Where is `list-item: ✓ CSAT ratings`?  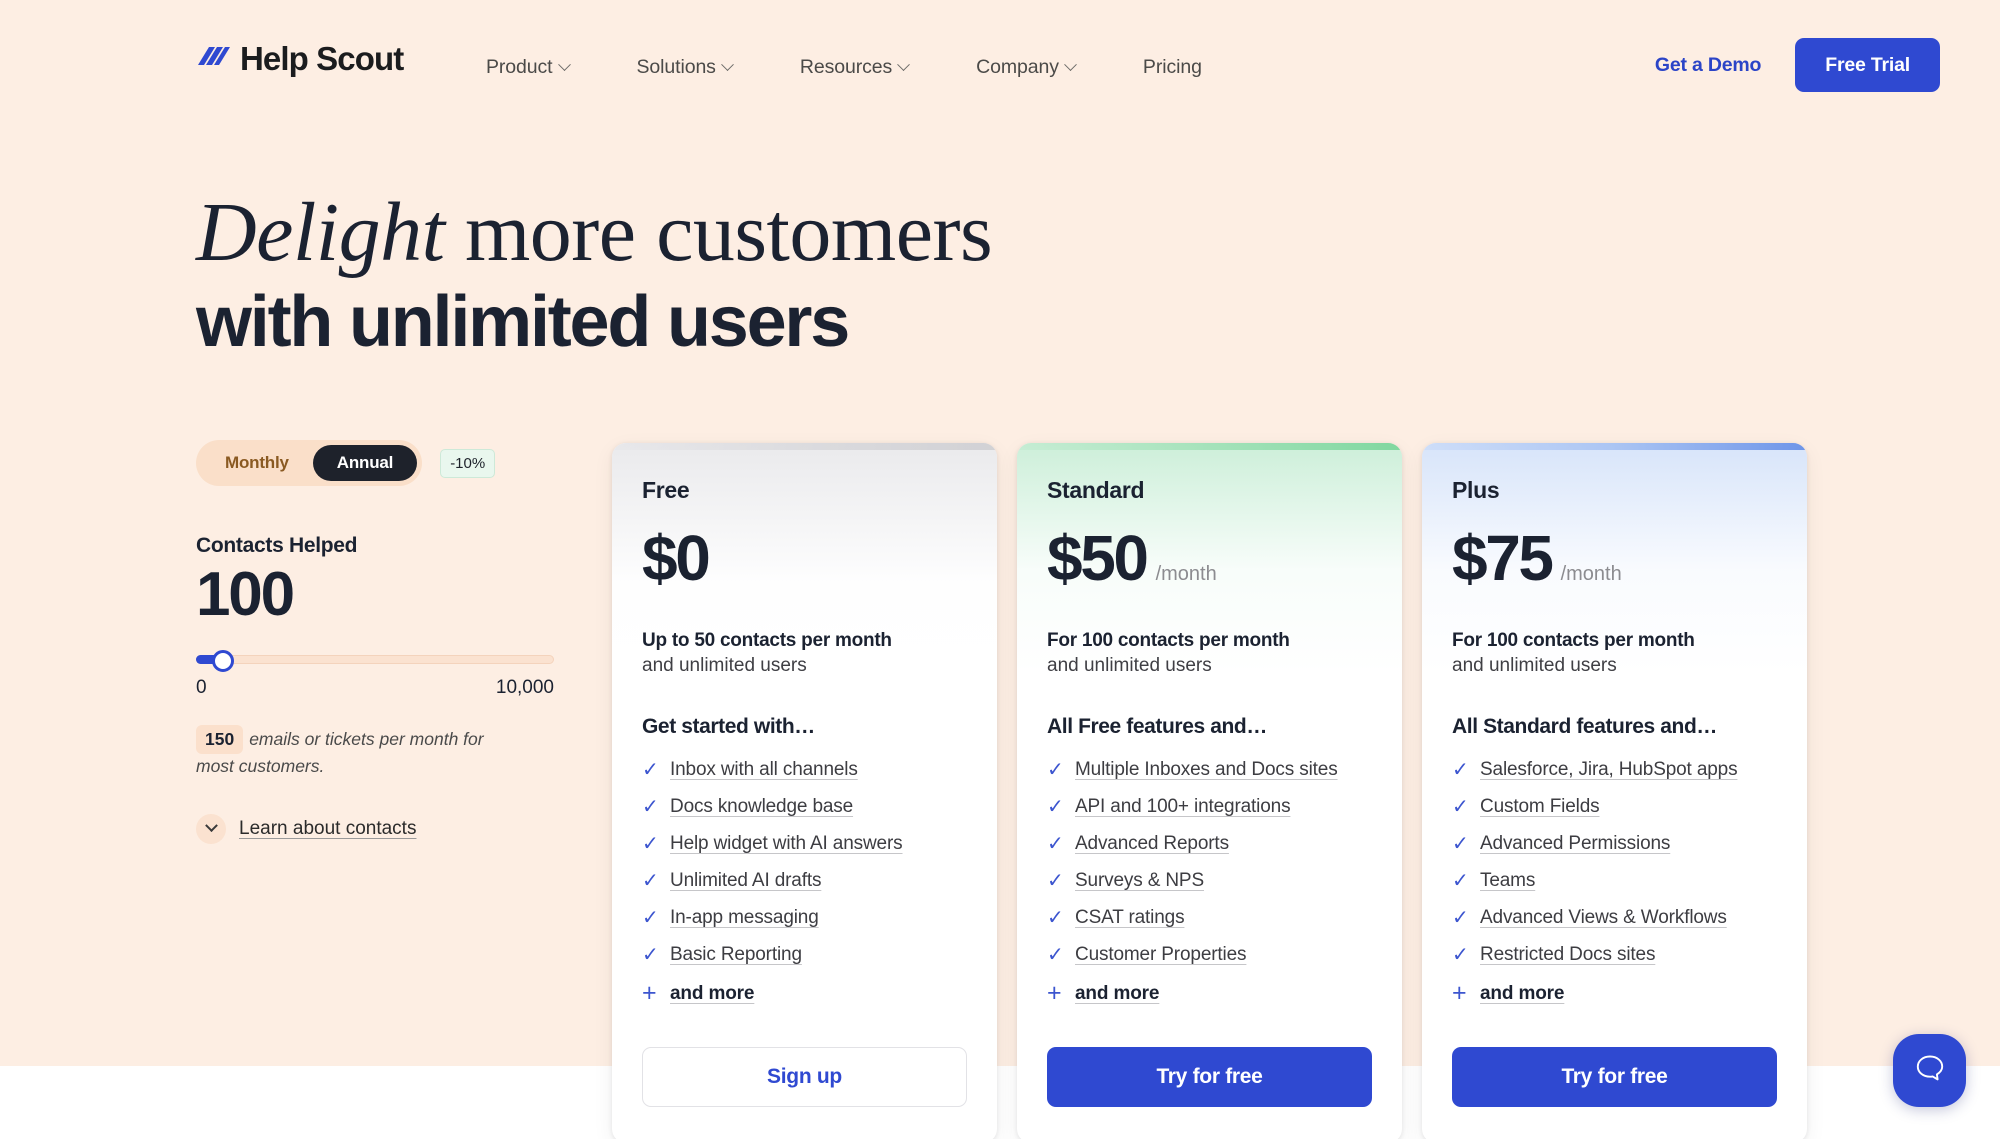
list-item: ✓ CSAT ratings is located at coordinates (1209, 918).